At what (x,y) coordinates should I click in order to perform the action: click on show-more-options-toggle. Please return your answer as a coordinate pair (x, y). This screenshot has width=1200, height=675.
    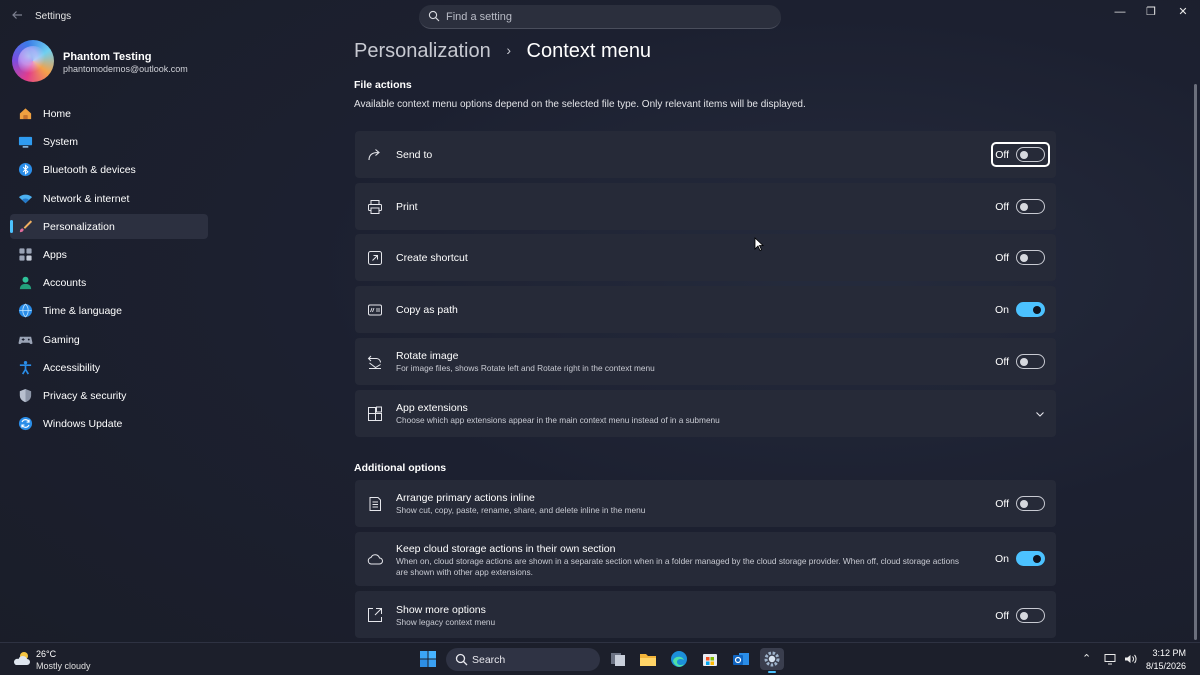
    Looking at the image, I should click on (1030, 615).